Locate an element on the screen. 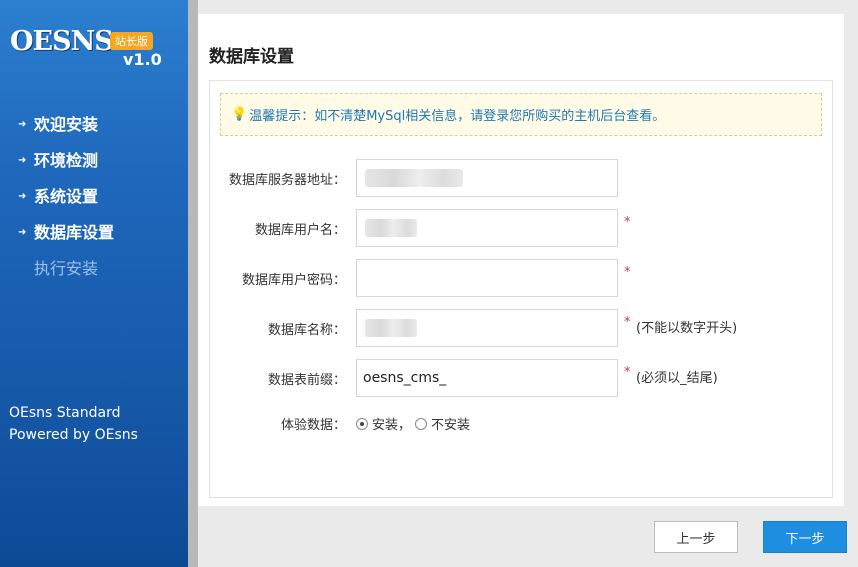 The height and width of the screenshot is (567, 858). db-name-label: 数据库名称： is located at coordinates (306, 330).